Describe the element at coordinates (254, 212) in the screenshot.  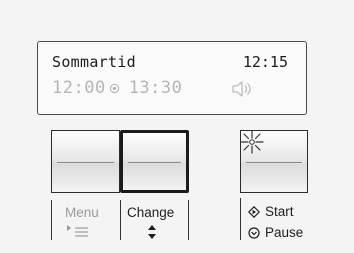
I see `start-diamond-icon` at that location.